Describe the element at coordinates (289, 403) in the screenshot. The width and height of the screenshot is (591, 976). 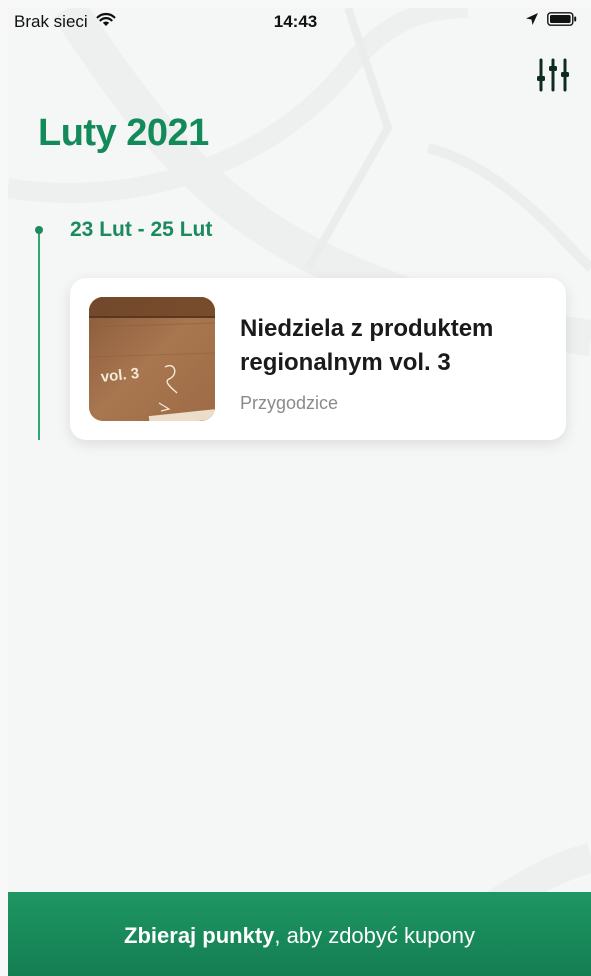
I see `event-location: Przygodzice` at that location.